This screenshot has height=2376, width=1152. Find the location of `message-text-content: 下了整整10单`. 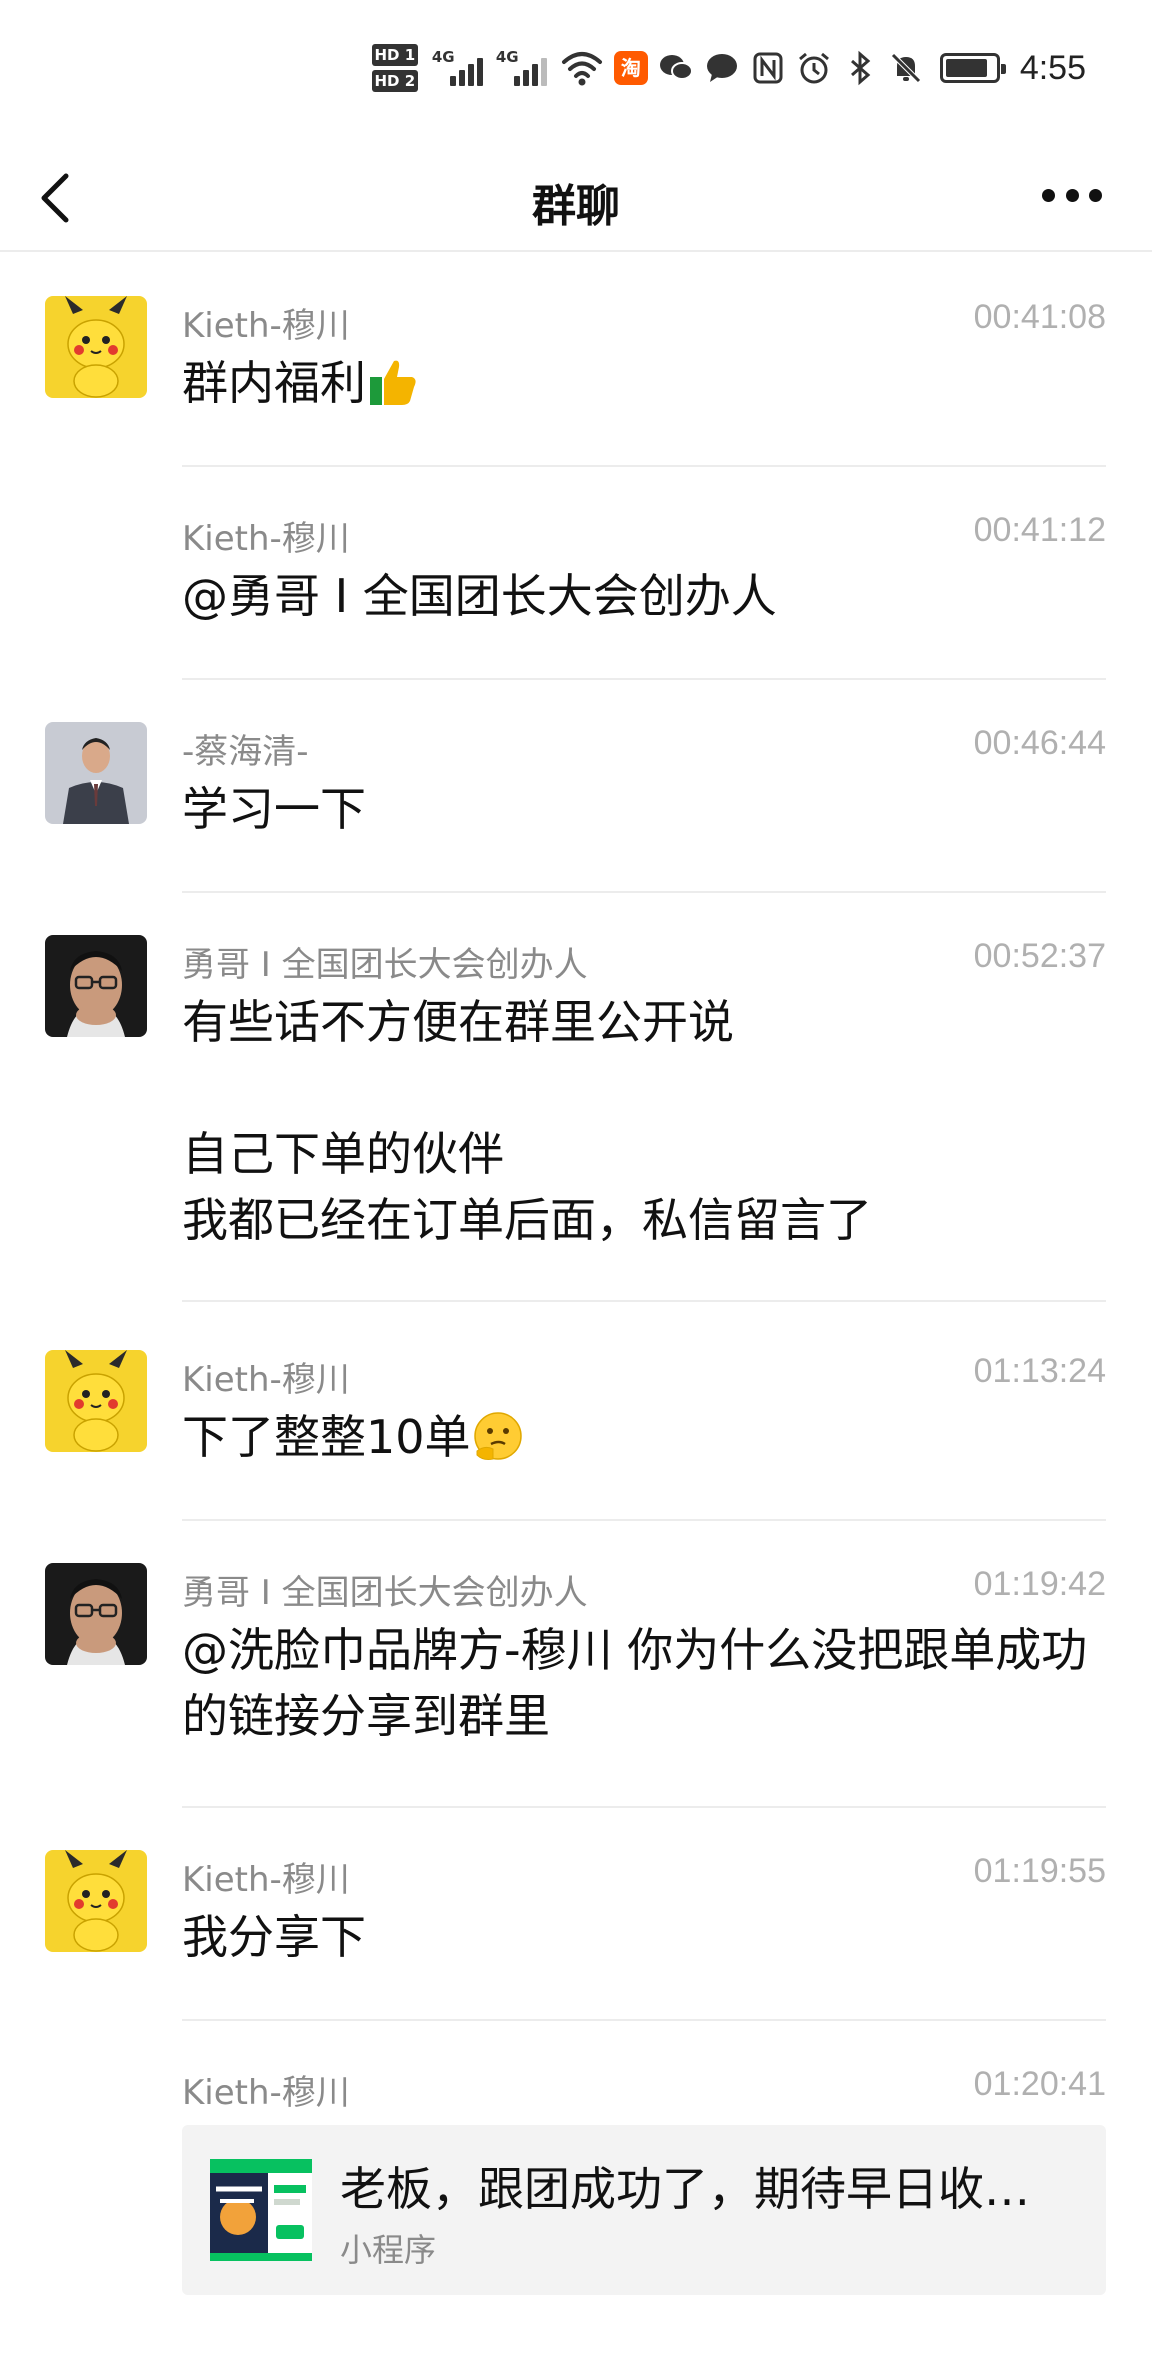

message-text-content: 下了整整10单 is located at coordinates (326, 1437).